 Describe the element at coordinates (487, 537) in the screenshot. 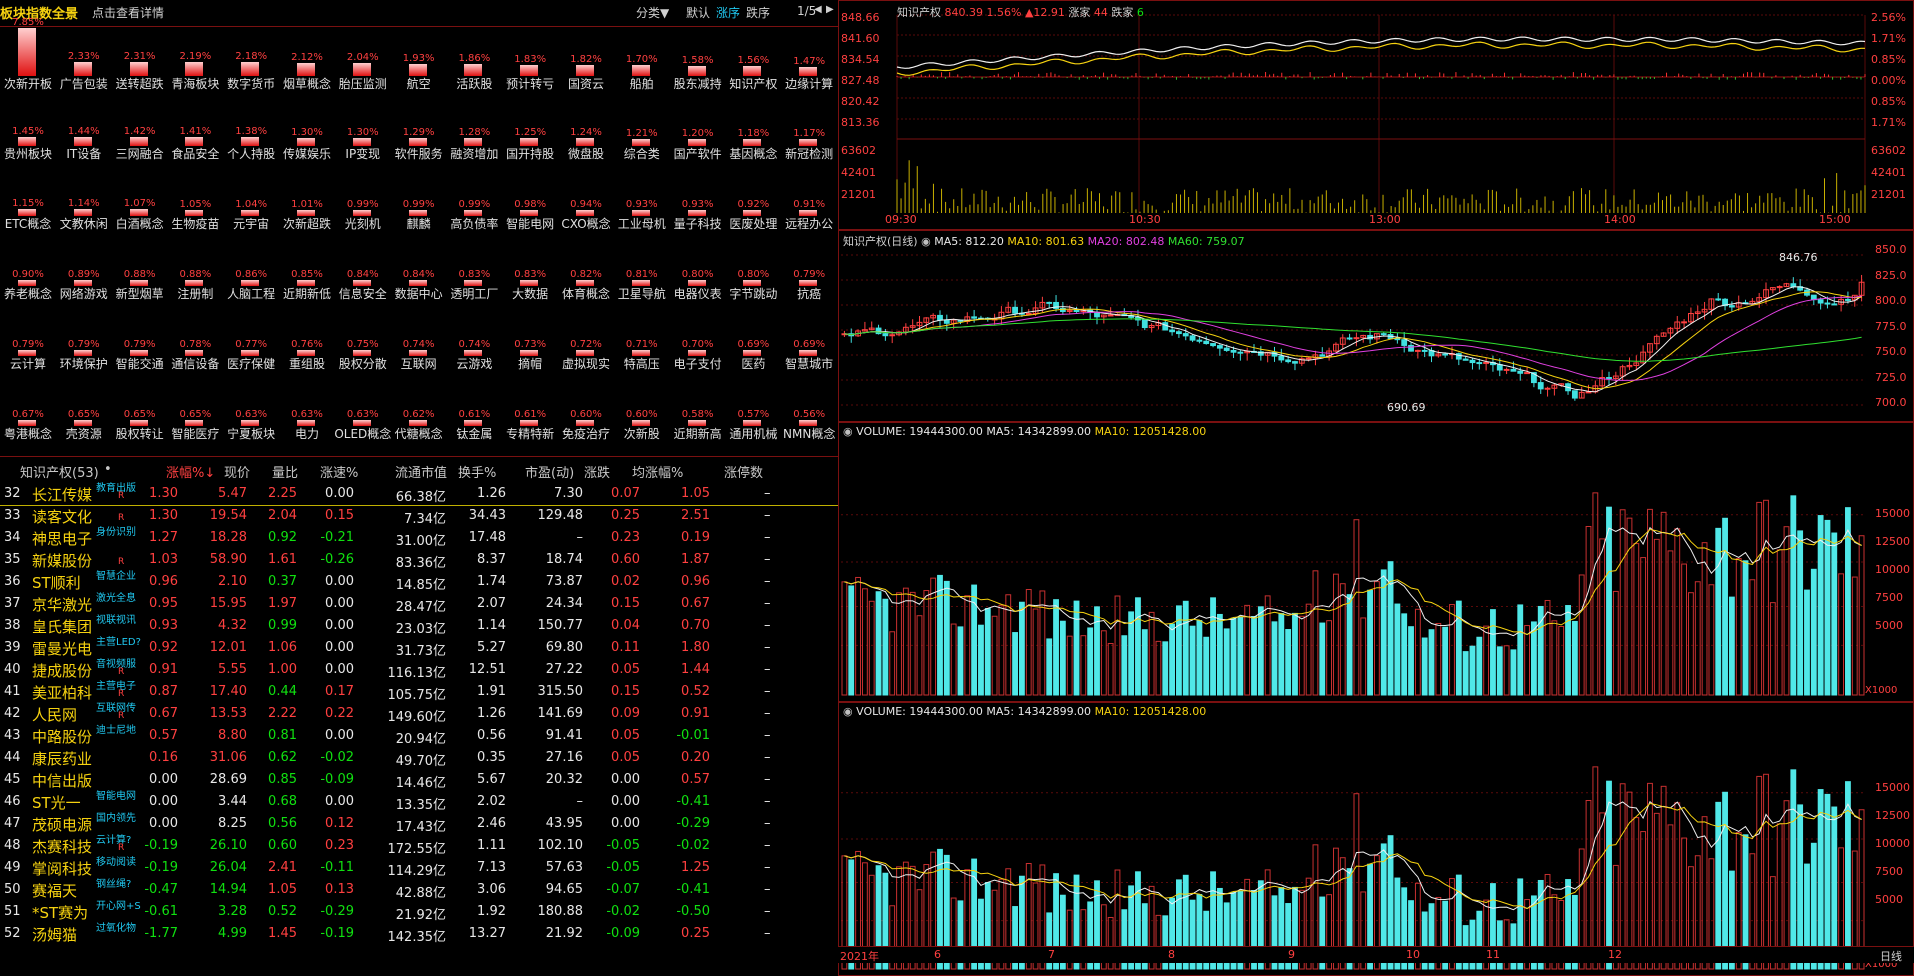

I see `turnover: 17.48` at that location.